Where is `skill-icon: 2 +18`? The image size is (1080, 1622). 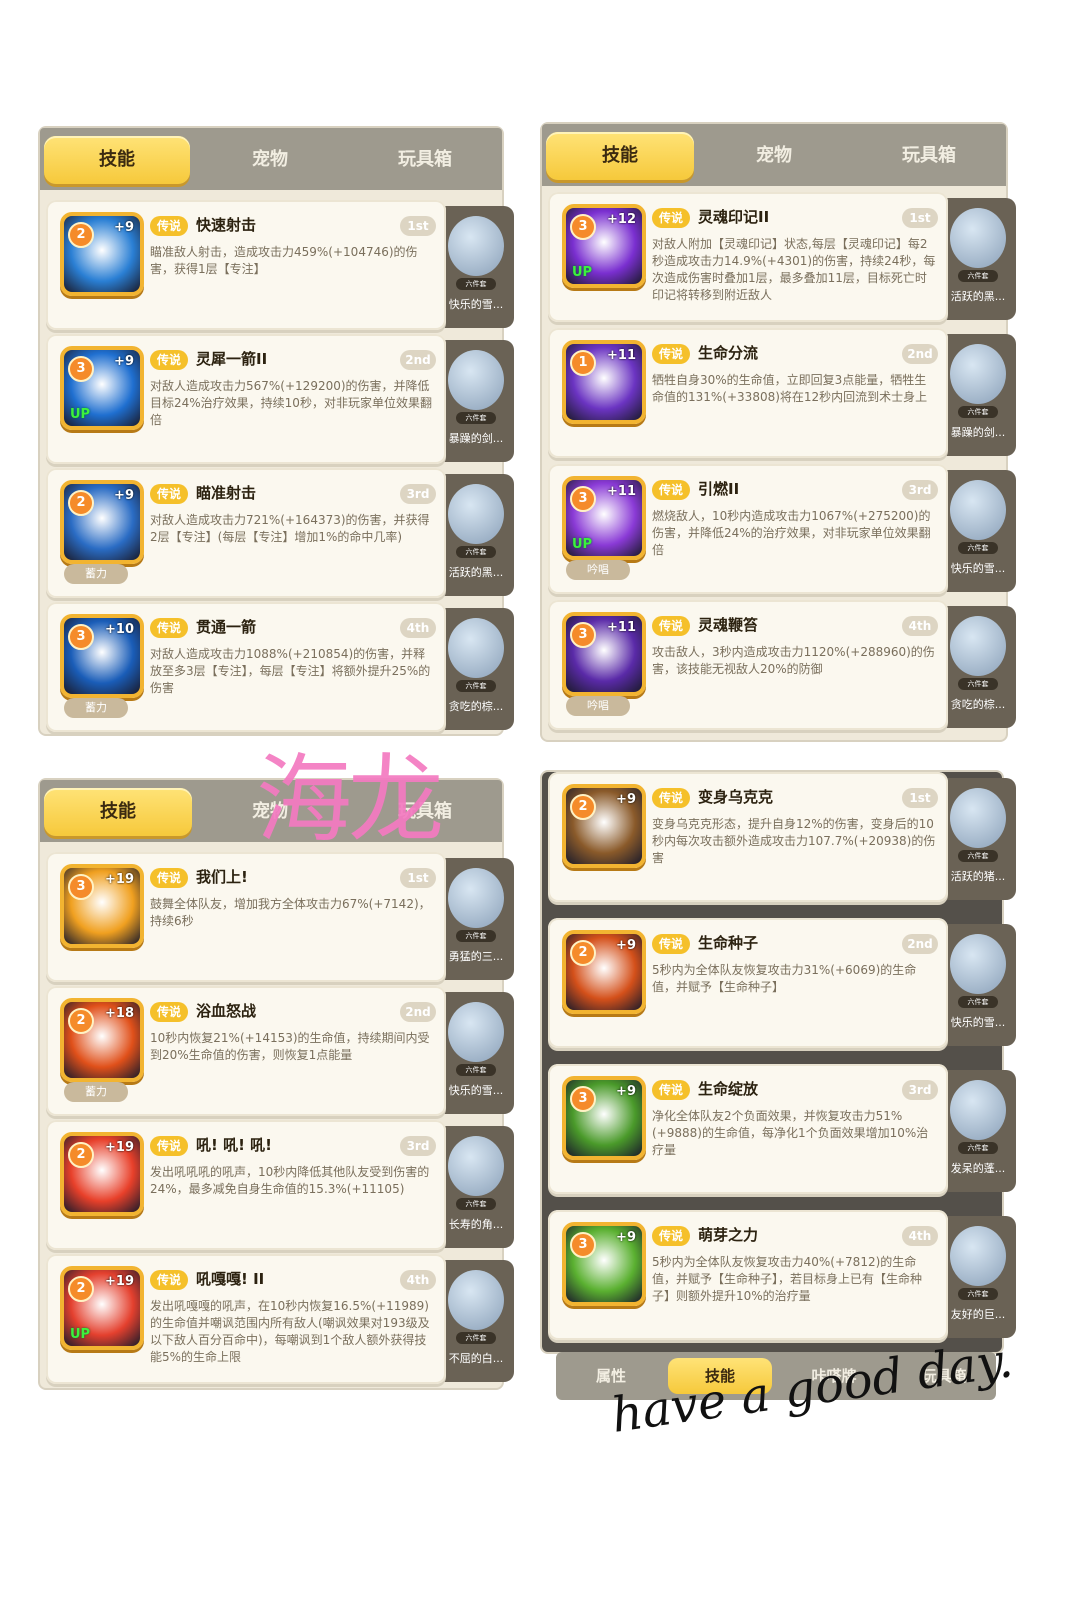 skill-icon: 2 +18 is located at coordinates (102, 1040).